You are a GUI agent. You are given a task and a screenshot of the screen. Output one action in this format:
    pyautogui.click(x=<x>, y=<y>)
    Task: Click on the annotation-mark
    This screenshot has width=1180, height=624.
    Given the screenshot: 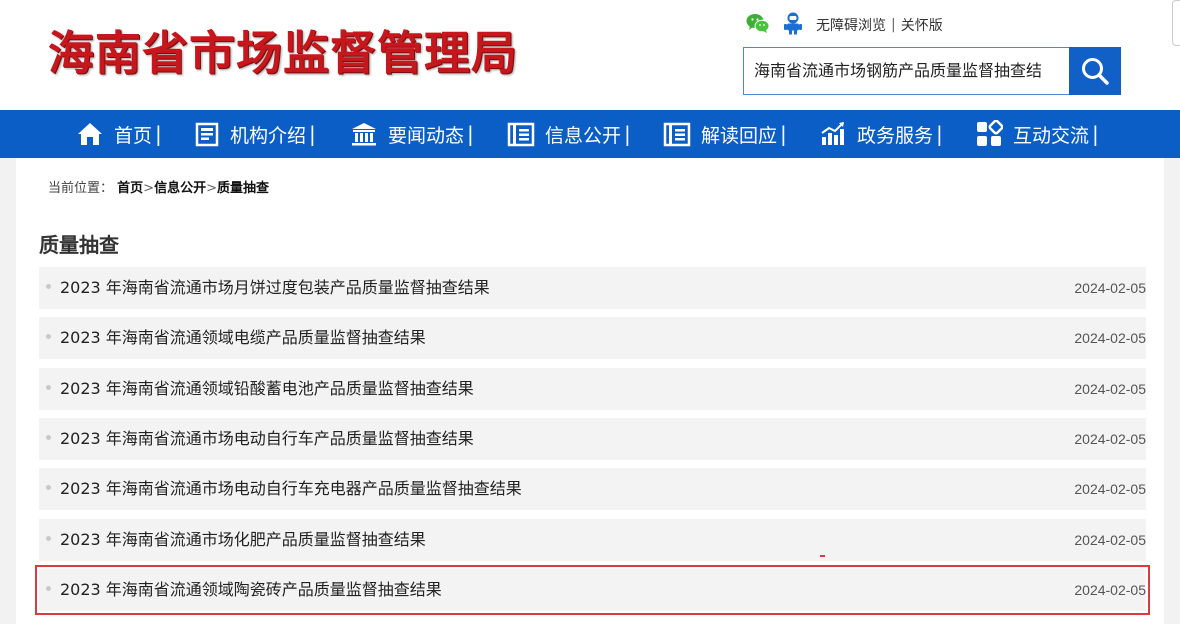 What is the action you would take?
    pyautogui.click(x=822, y=556)
    